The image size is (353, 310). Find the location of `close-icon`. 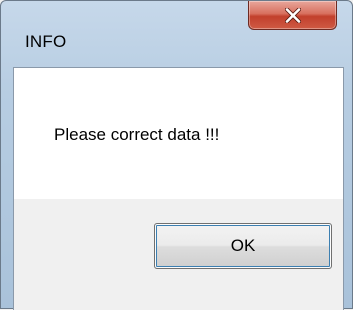

close-icon is located at coordinates (292, 15).